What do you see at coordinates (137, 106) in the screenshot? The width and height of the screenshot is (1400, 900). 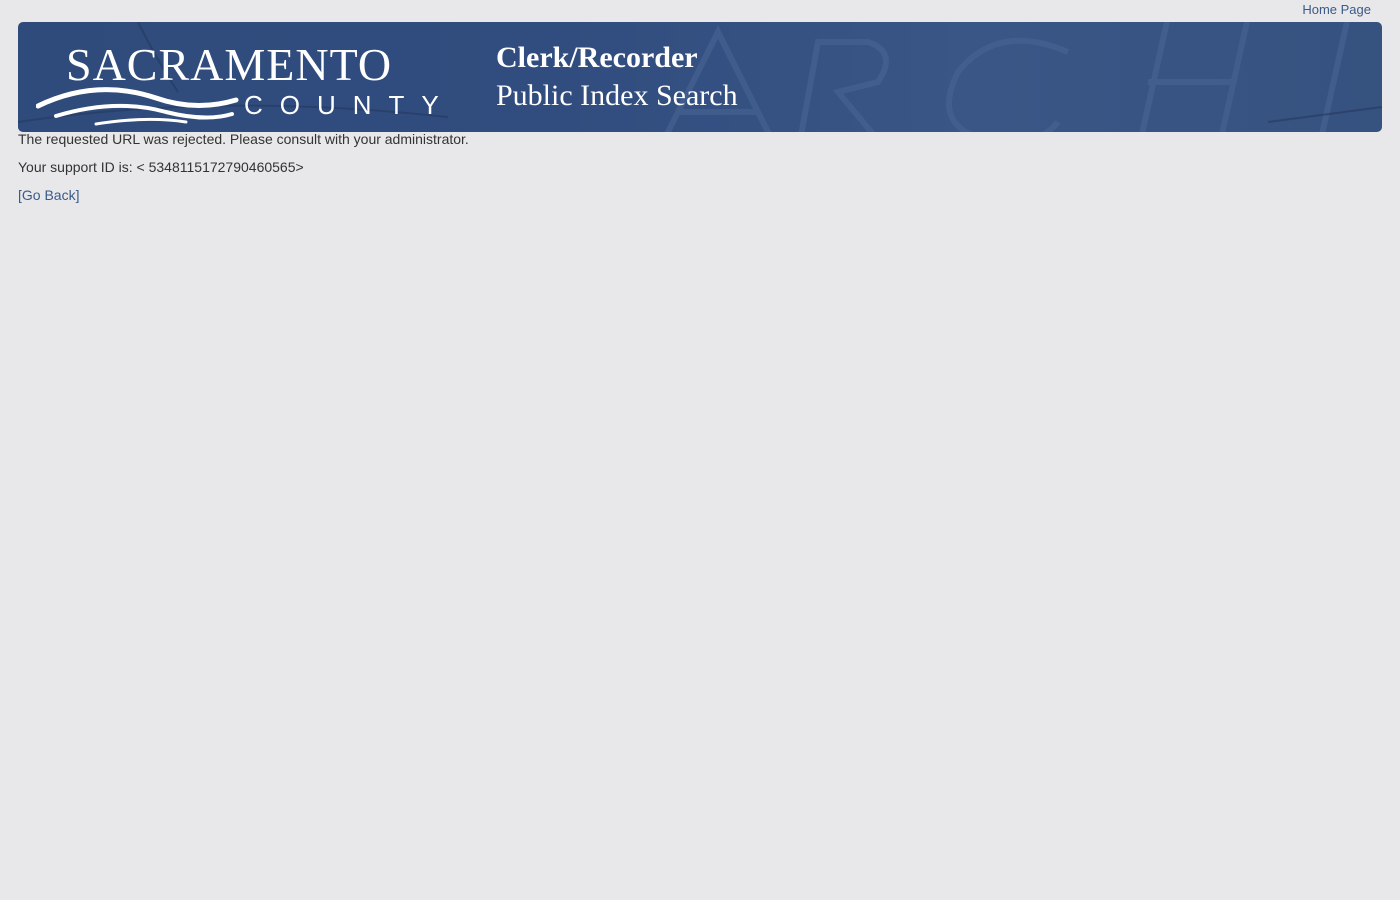 I see `logo-river-swoosh-icon` at bounding box center [137, 106].